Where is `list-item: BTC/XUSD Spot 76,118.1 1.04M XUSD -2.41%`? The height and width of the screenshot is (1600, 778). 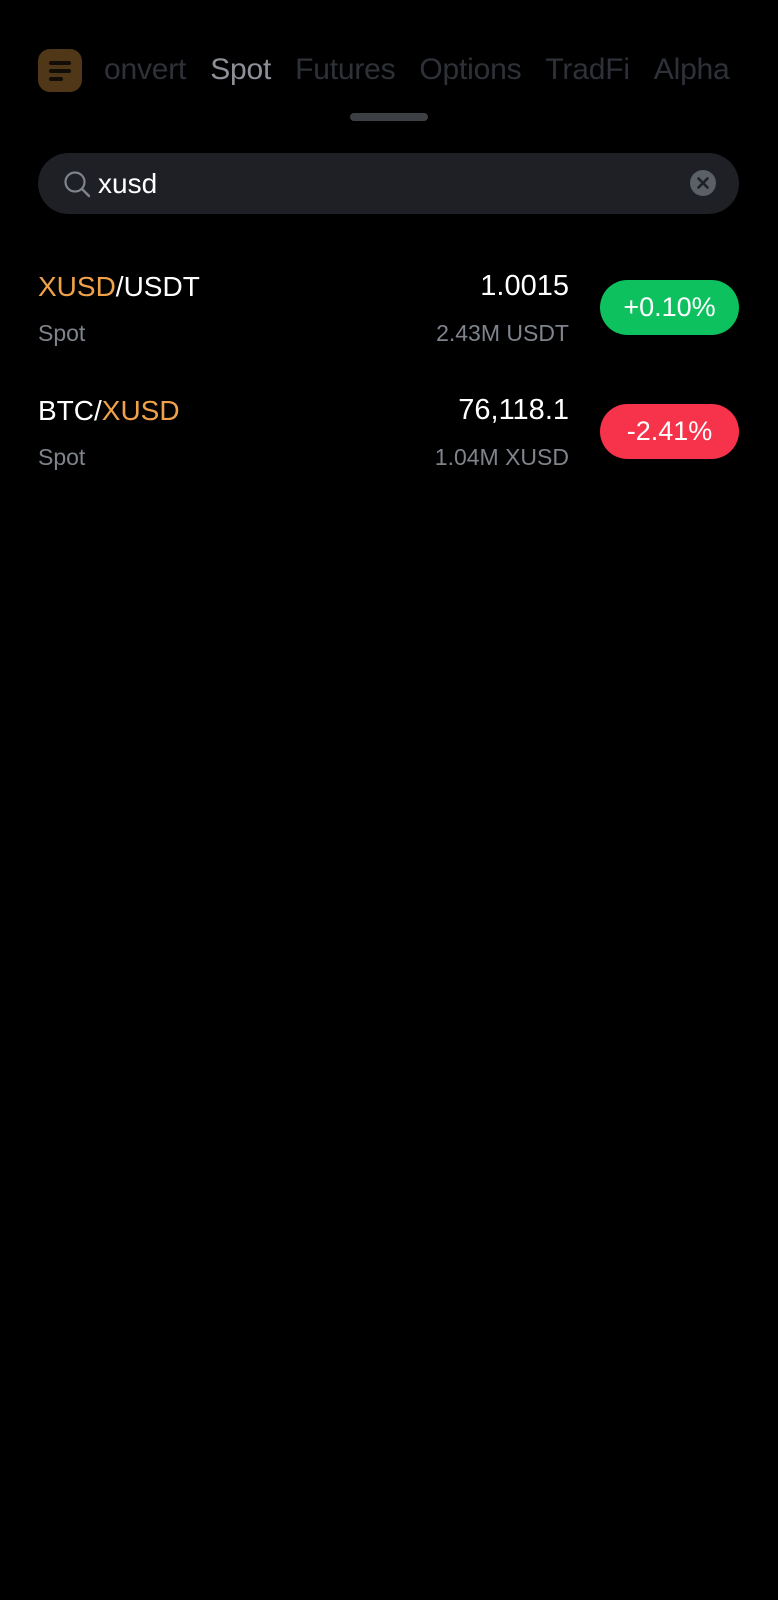
list-item: BTC/XUSD Spot 76,118.1 1.04M XUSD -2.41% is located at coordinates (388, 454).